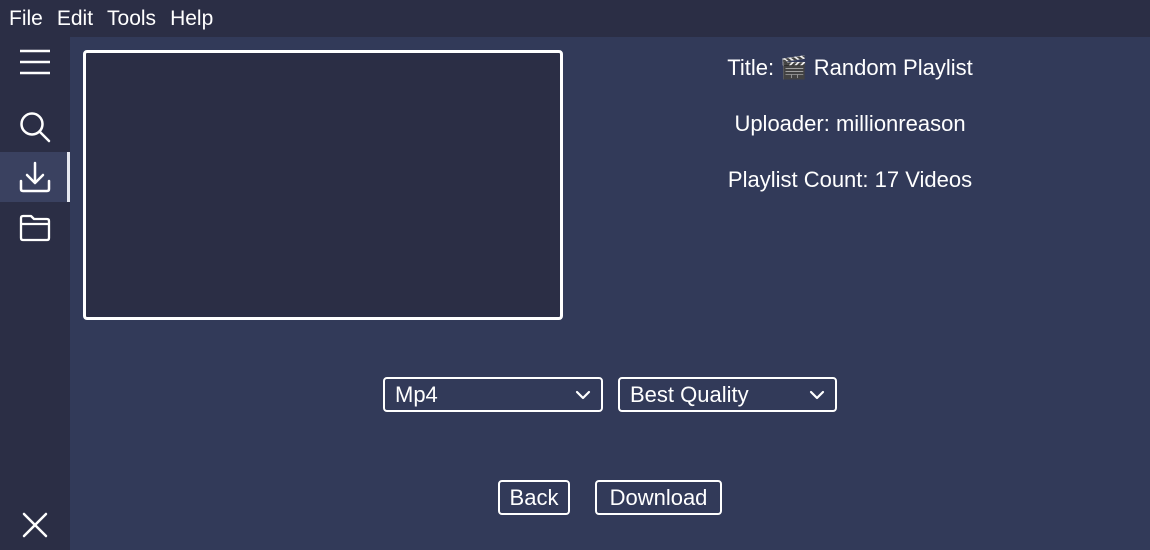 Image resolution: width=1150 pixels, height=550 pixels. What do you see at coordinates (689, 394) in the screenshot?
I see `quality-select-value: Best Quality` at bounding box center [689, 394].